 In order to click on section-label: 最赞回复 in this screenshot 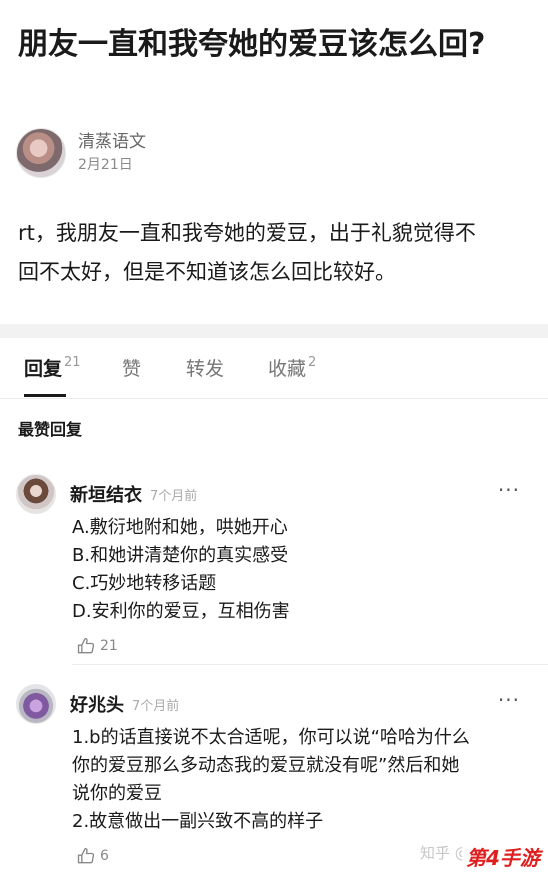, I will do `click(50, 429)`.